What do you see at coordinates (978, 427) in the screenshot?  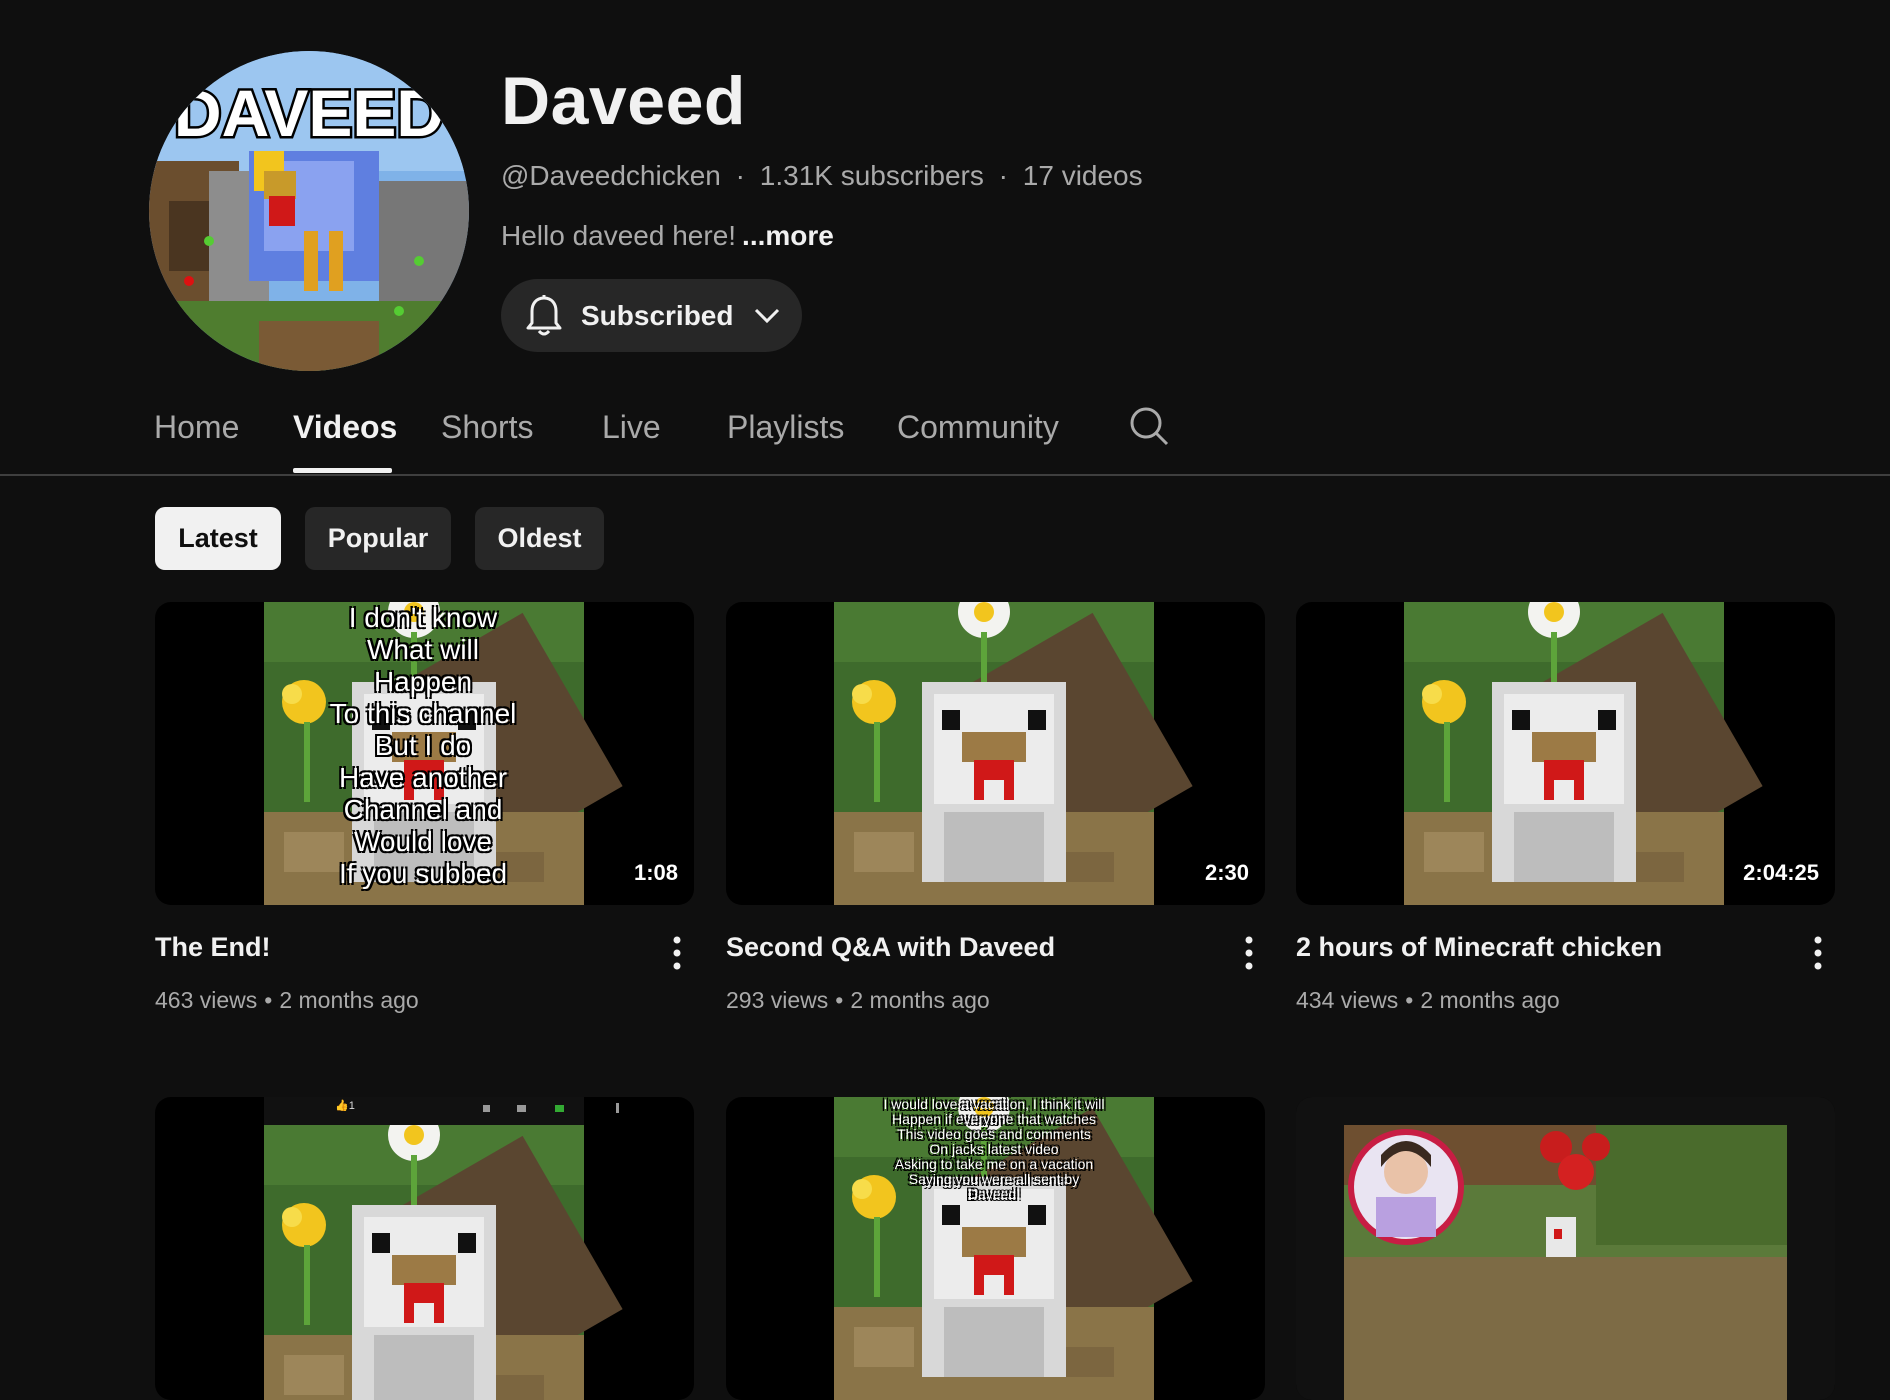 I see `tab-community: Community` at bounding box center [978, 427].